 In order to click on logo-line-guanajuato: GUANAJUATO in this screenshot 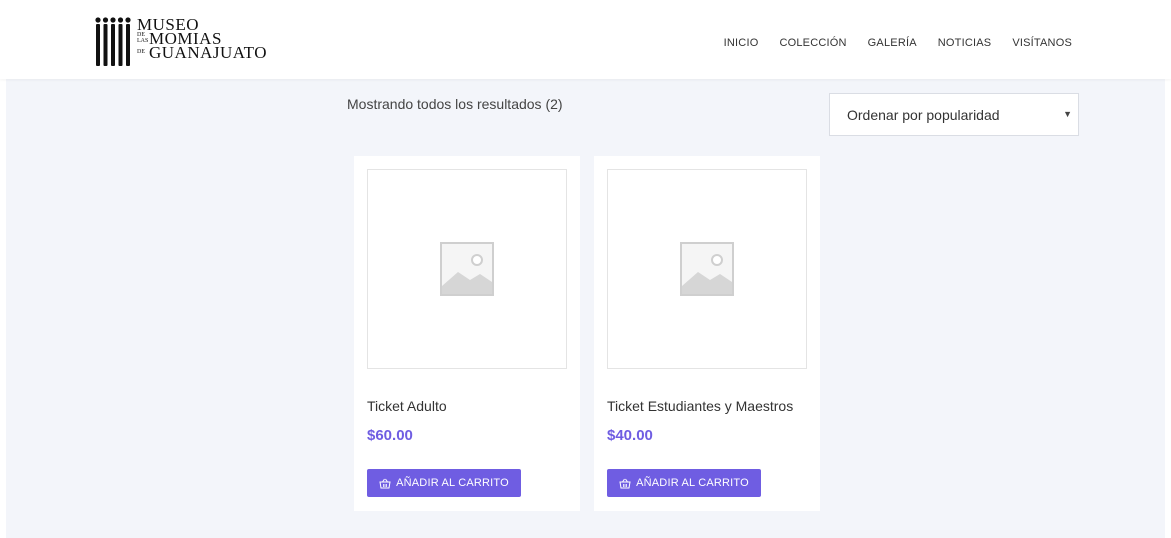, I will do `click(208, 52)`.